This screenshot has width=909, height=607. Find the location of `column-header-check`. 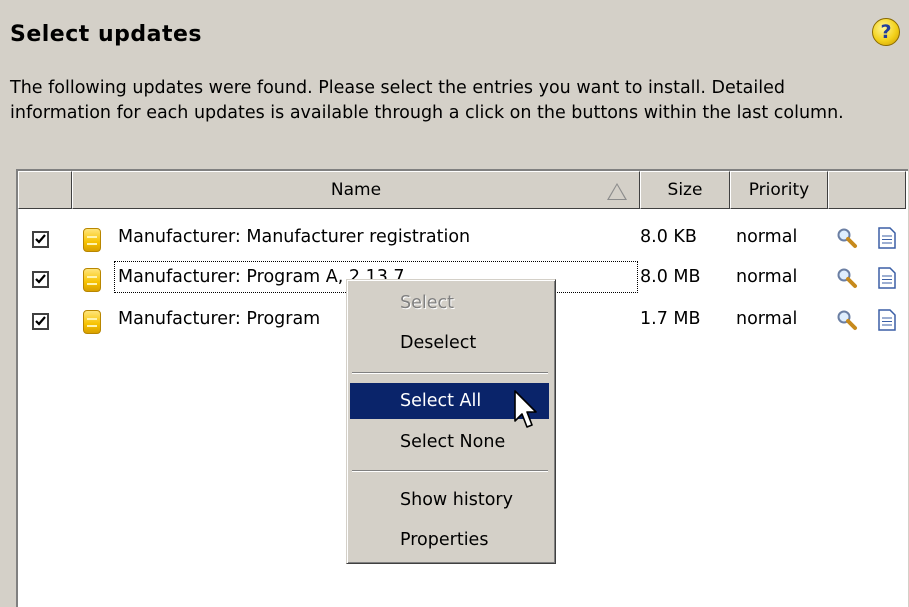

column-header-check is located at coordinates (45, 190).